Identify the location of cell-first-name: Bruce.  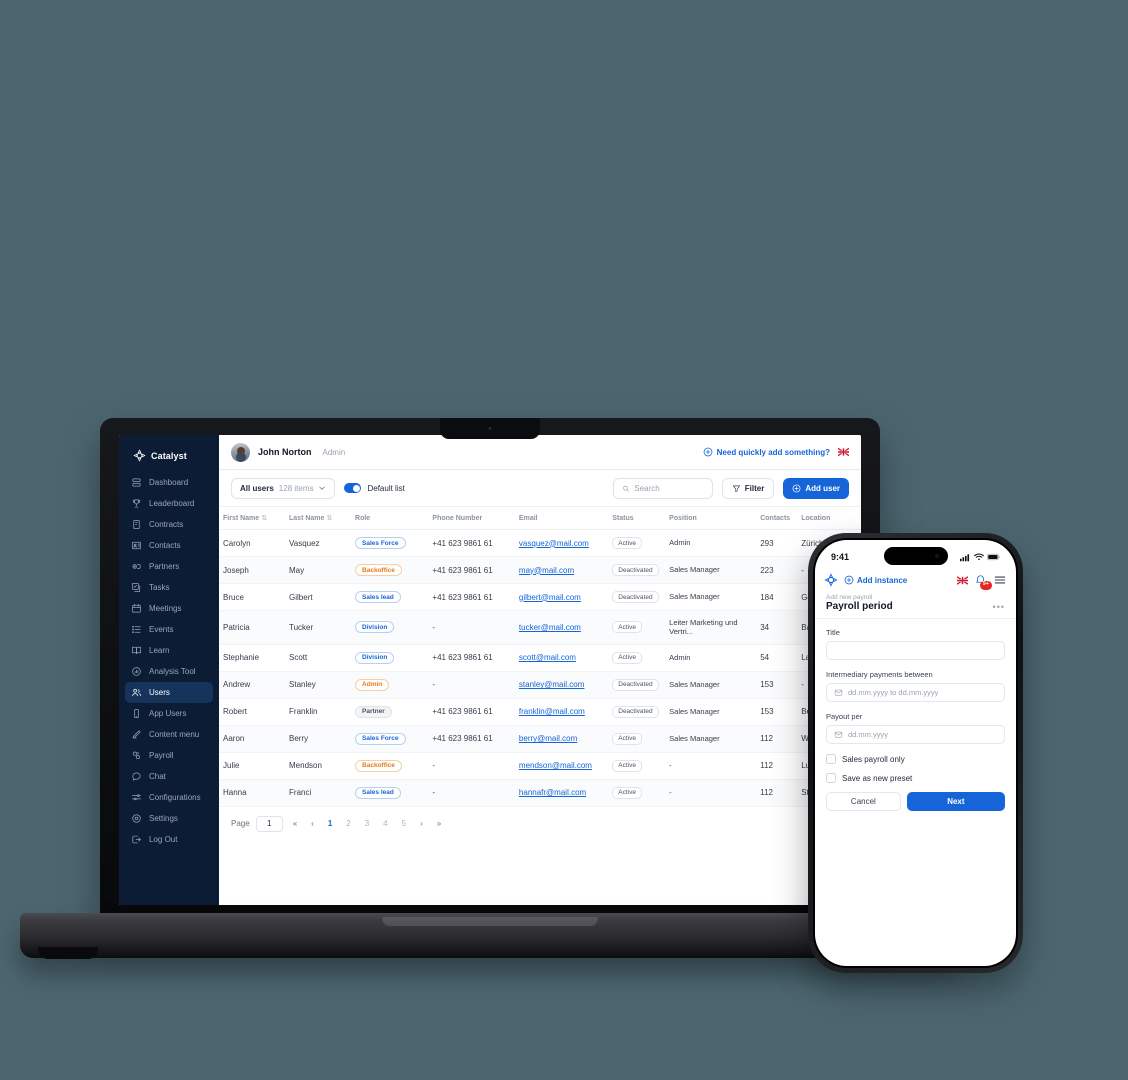
(252, 597).